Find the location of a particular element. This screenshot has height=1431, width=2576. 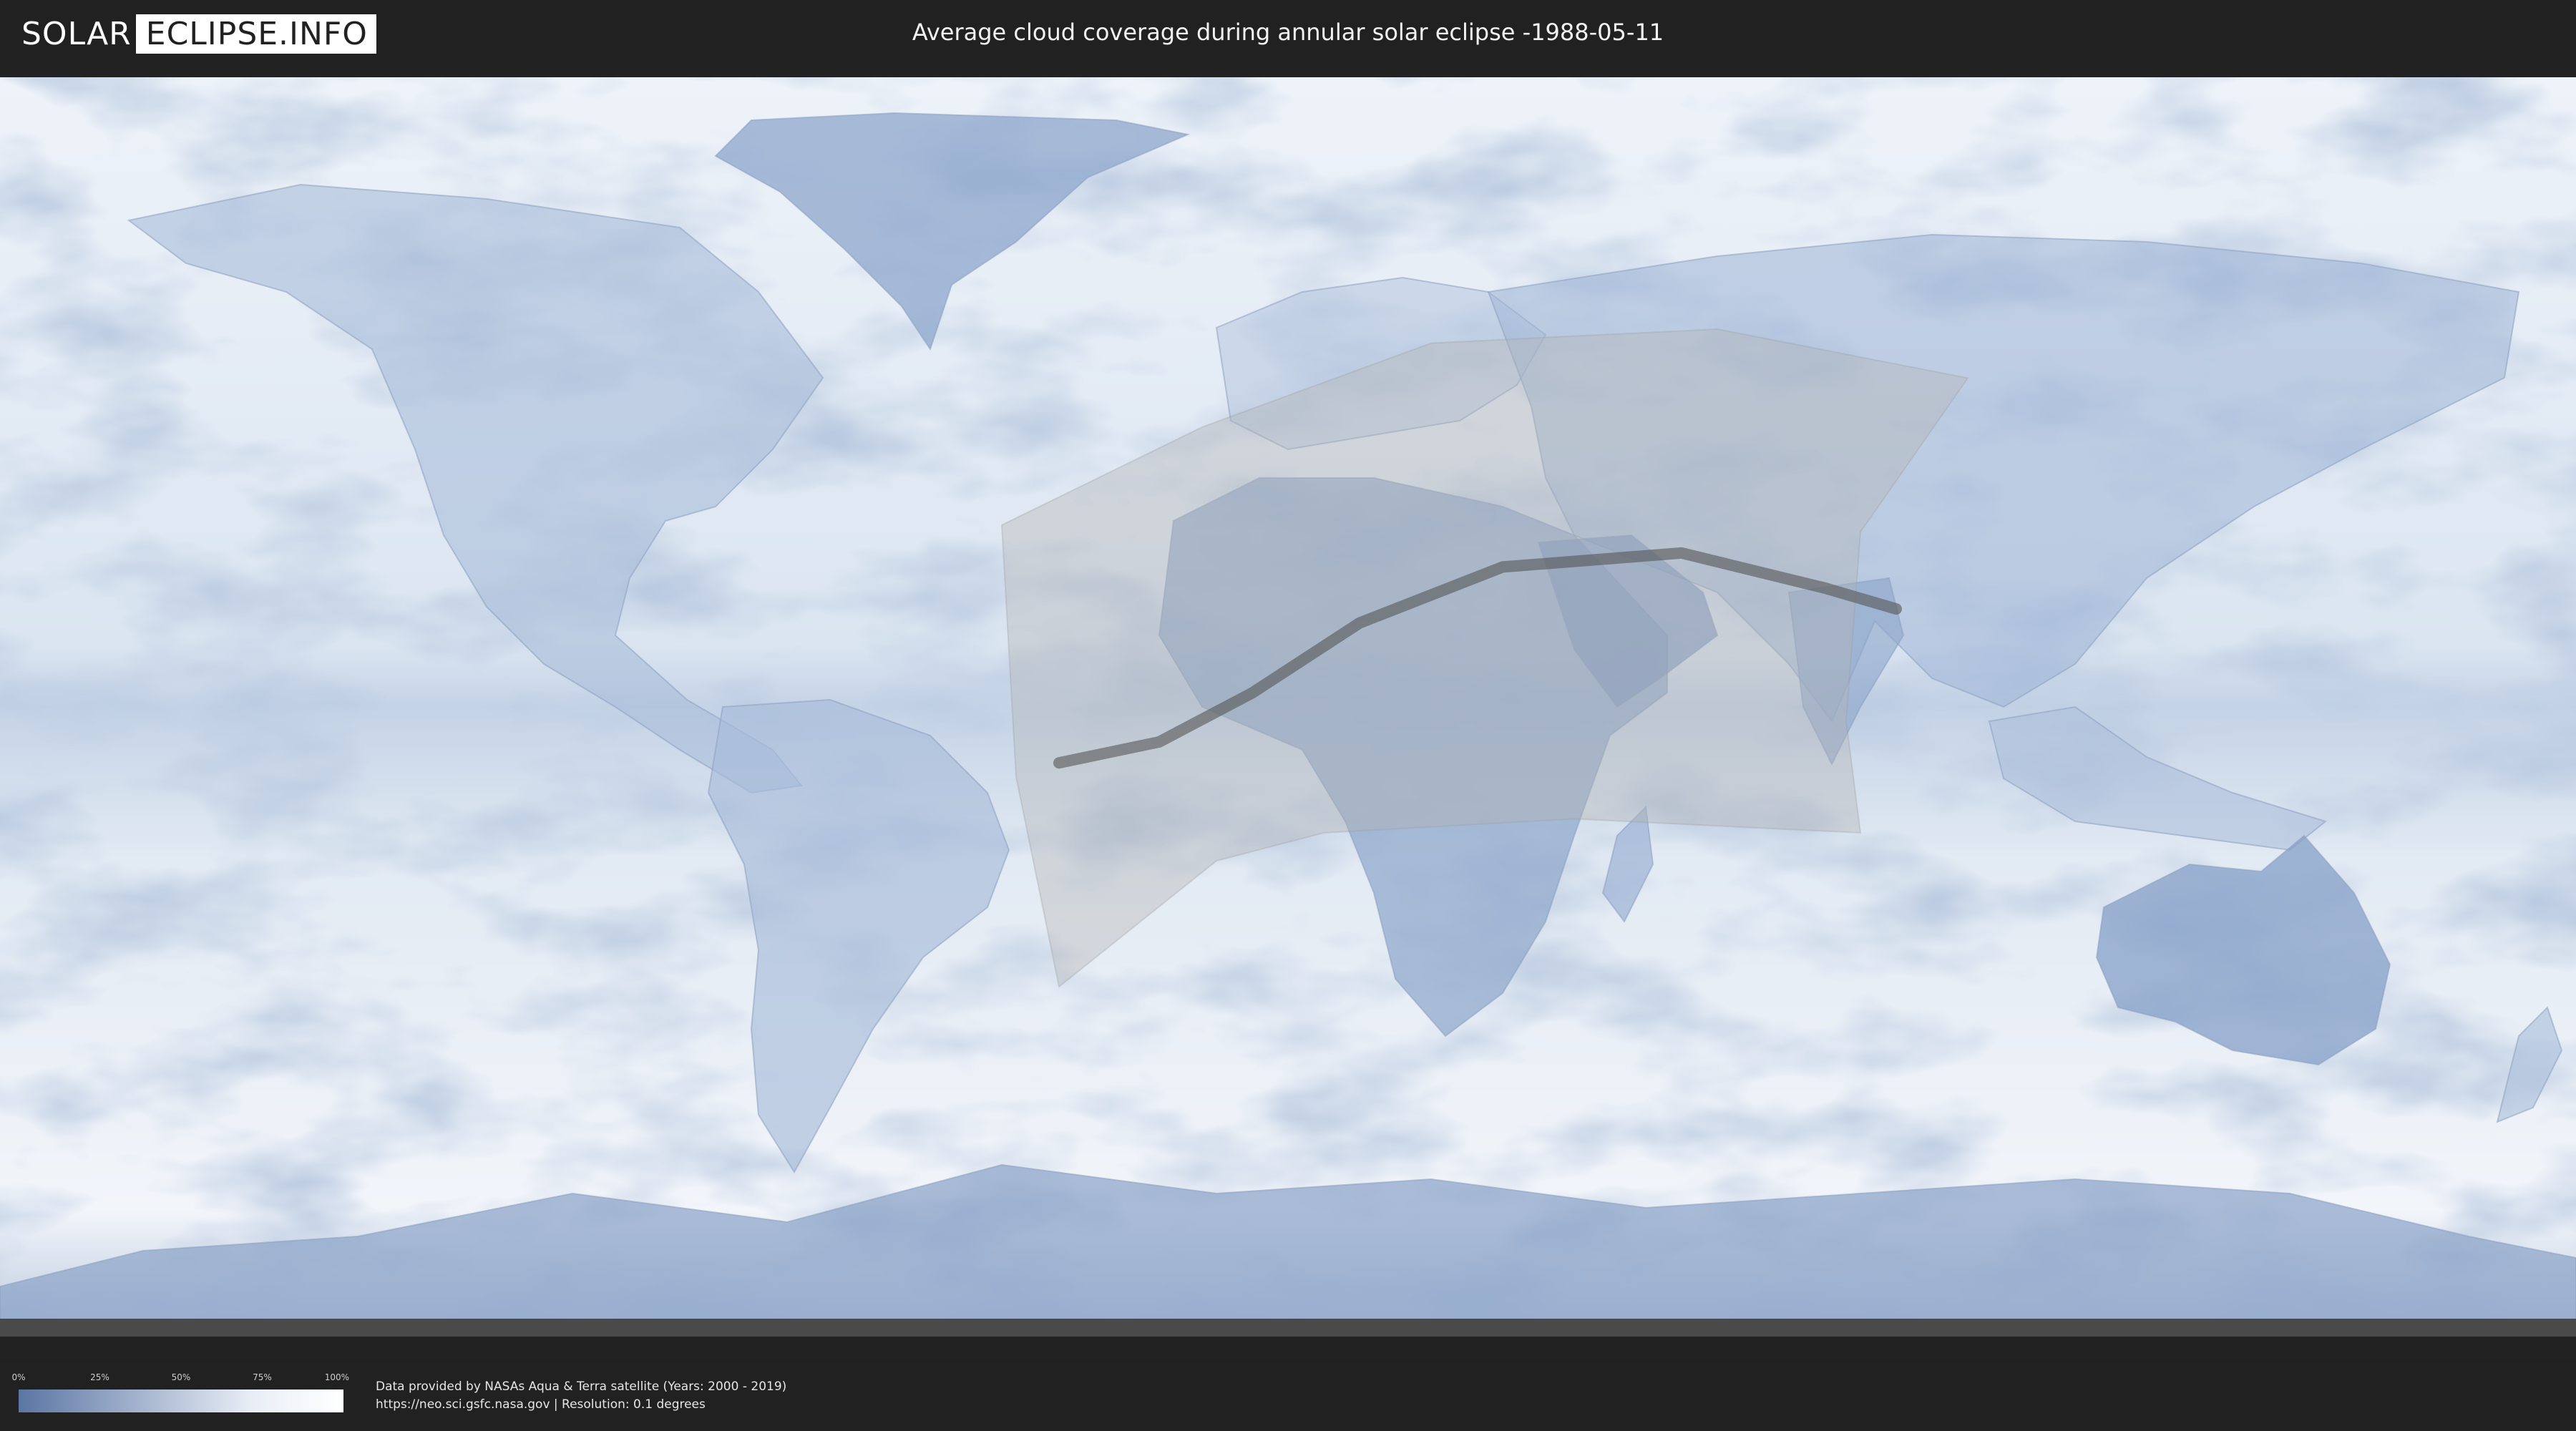

legend-tick-25: 25% is located at coordinates (100, 1377).